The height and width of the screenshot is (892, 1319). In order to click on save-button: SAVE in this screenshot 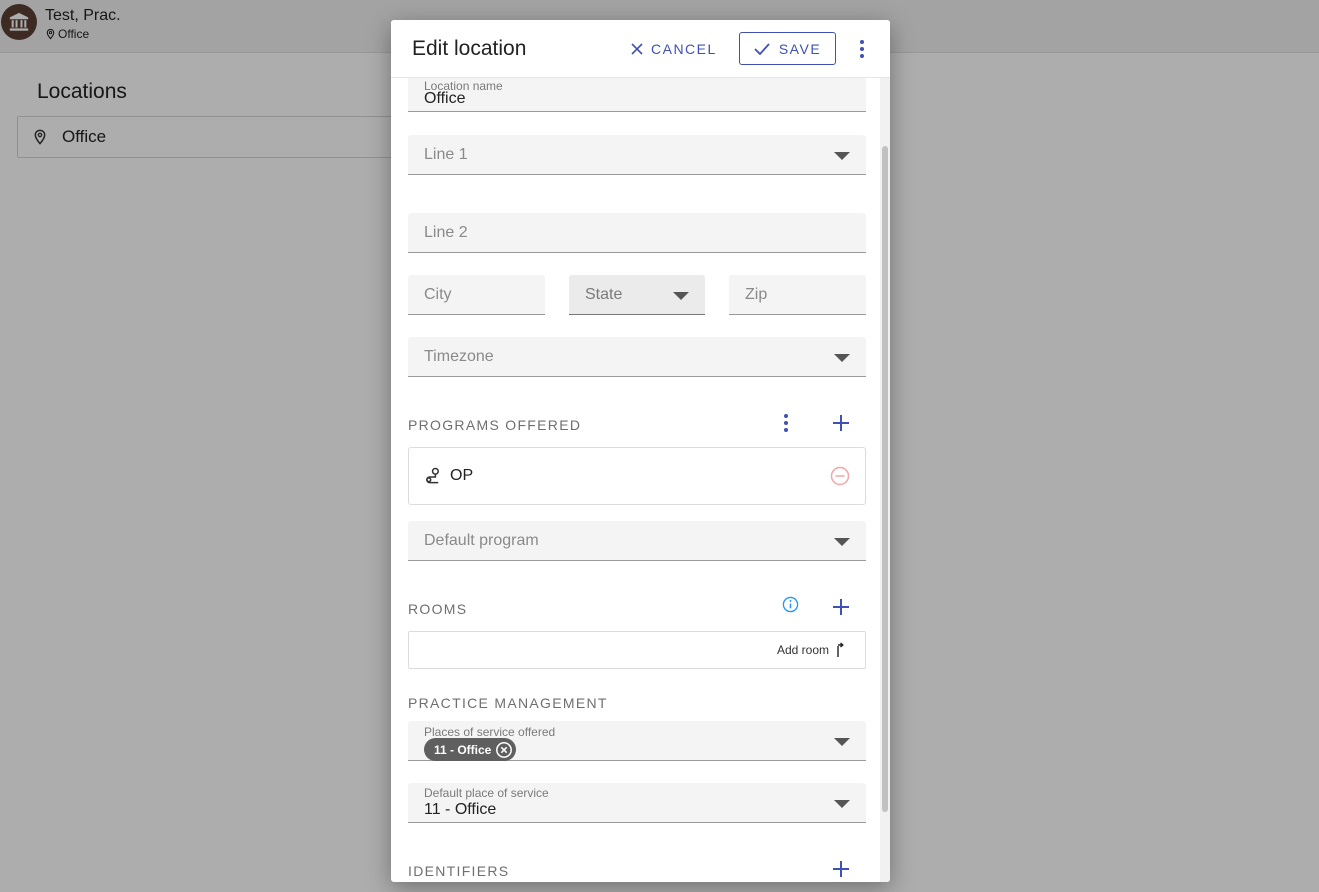, I will do `click(787, 48)`.